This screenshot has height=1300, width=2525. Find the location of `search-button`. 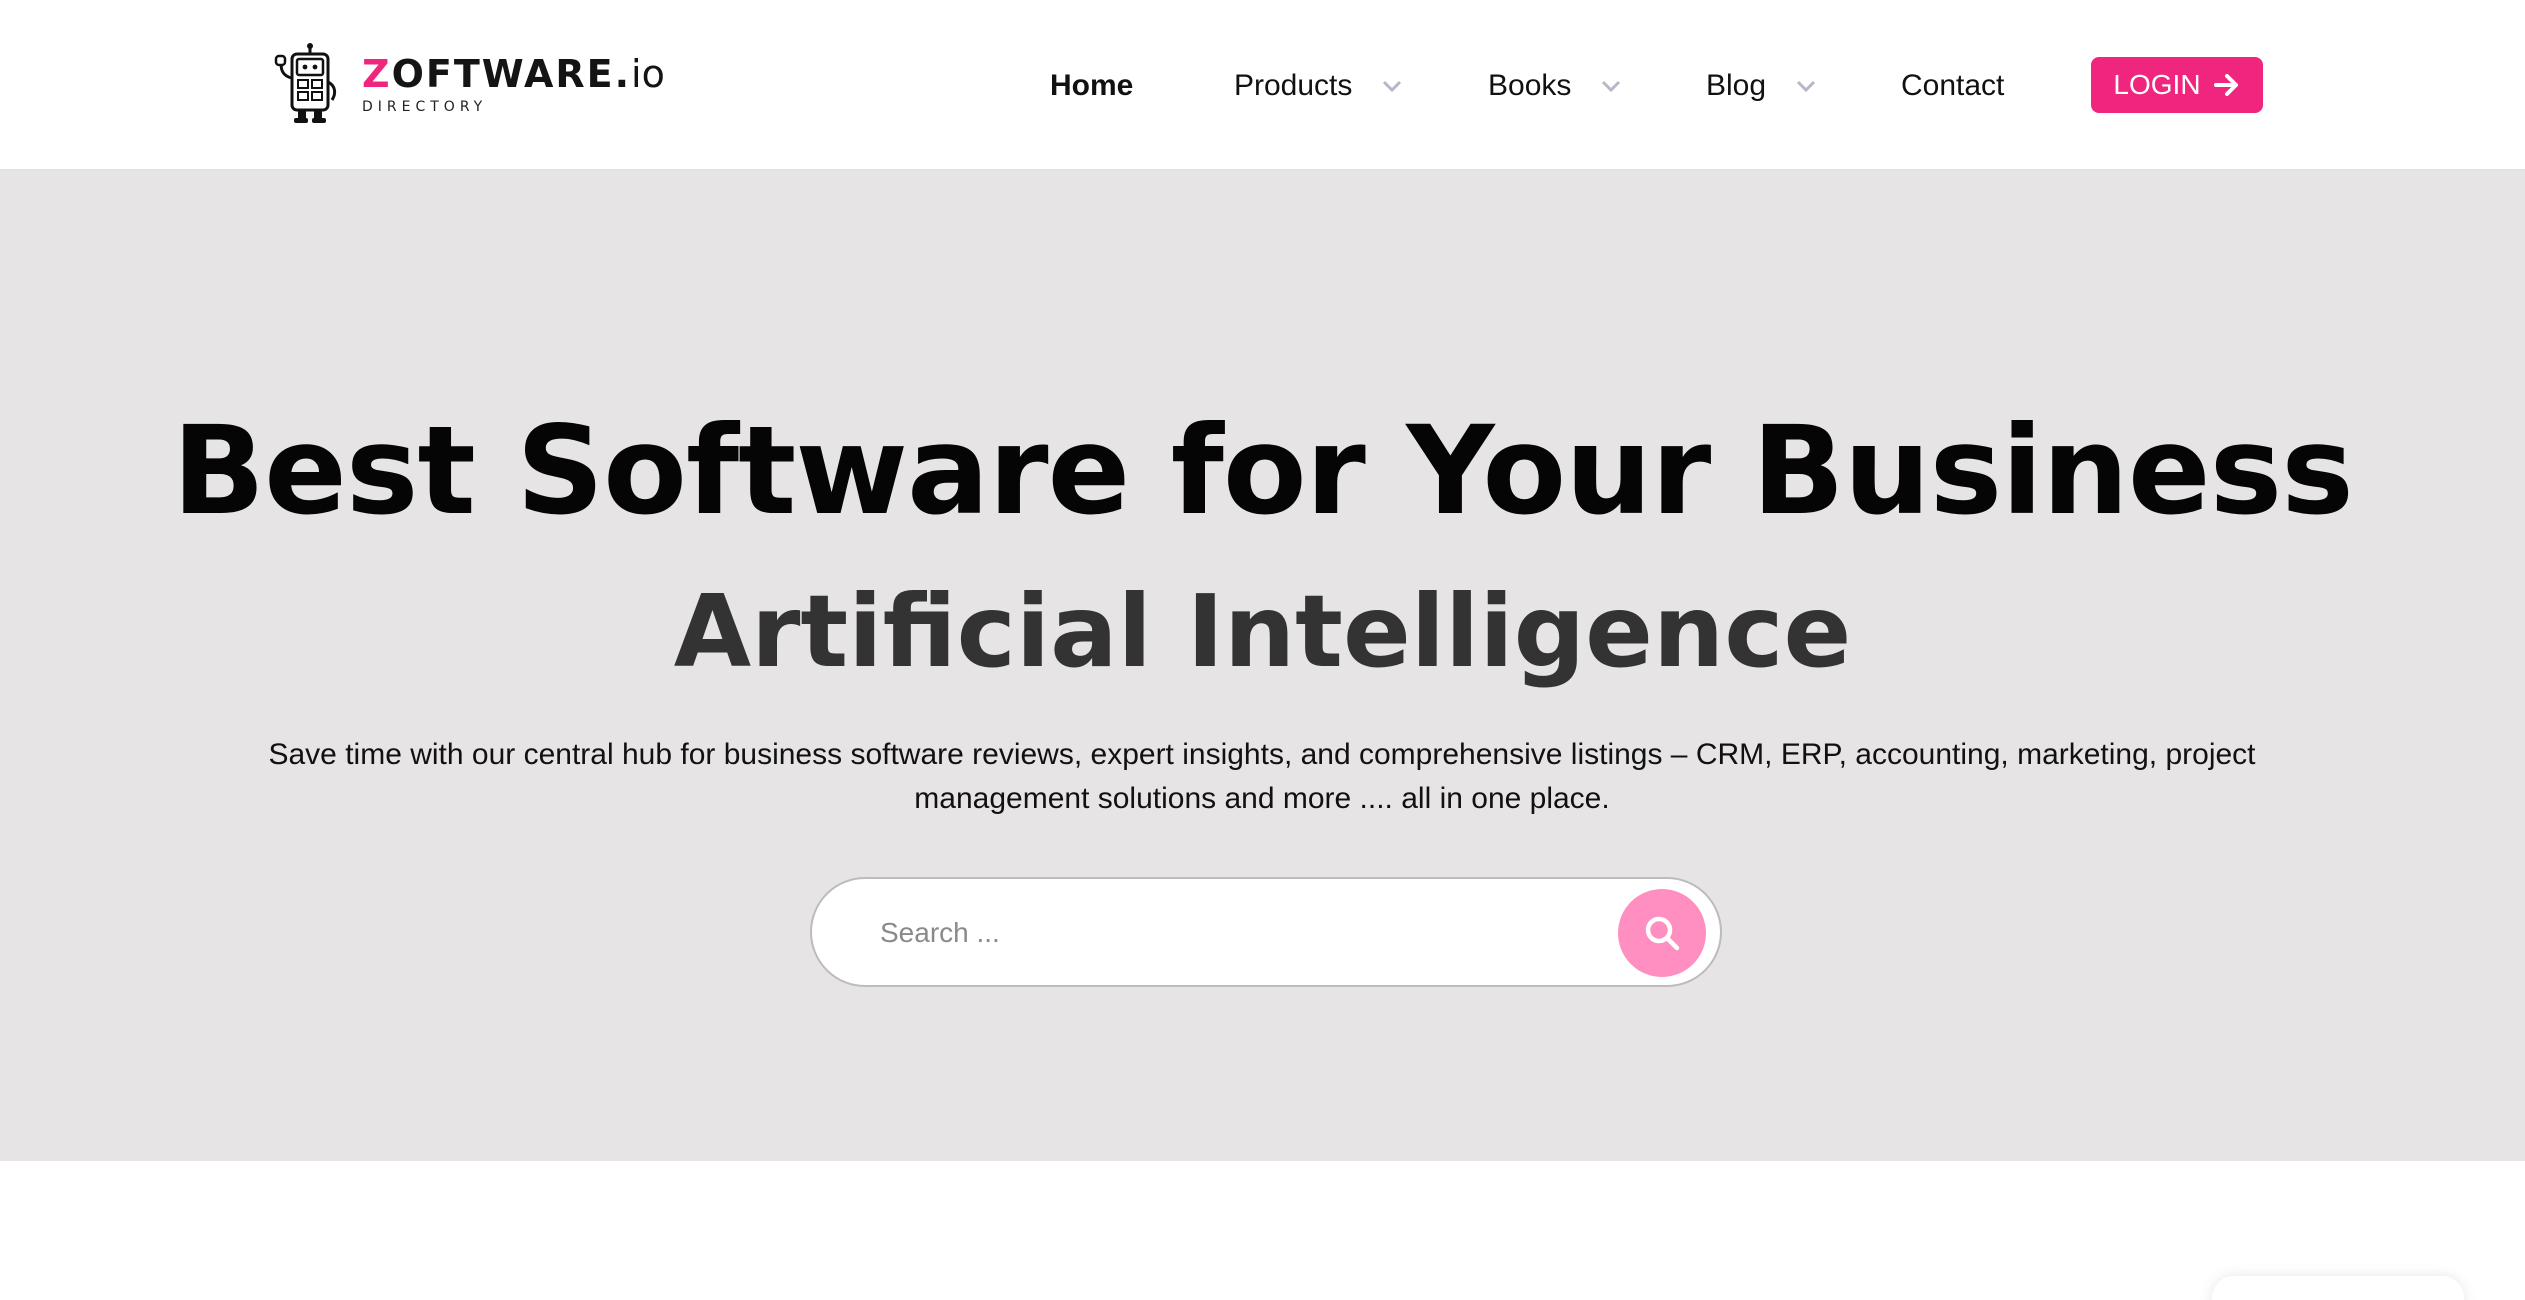

search-button is located at coordinates (1662, 933).